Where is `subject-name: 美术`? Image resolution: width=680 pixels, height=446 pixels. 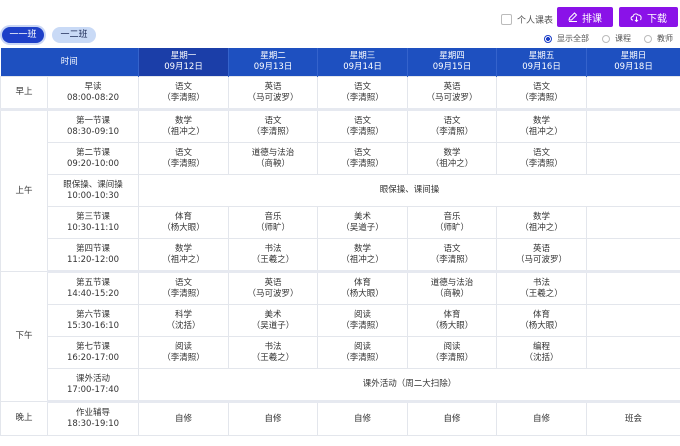
subject-name: 美术 is located at coordinates (363, 216).